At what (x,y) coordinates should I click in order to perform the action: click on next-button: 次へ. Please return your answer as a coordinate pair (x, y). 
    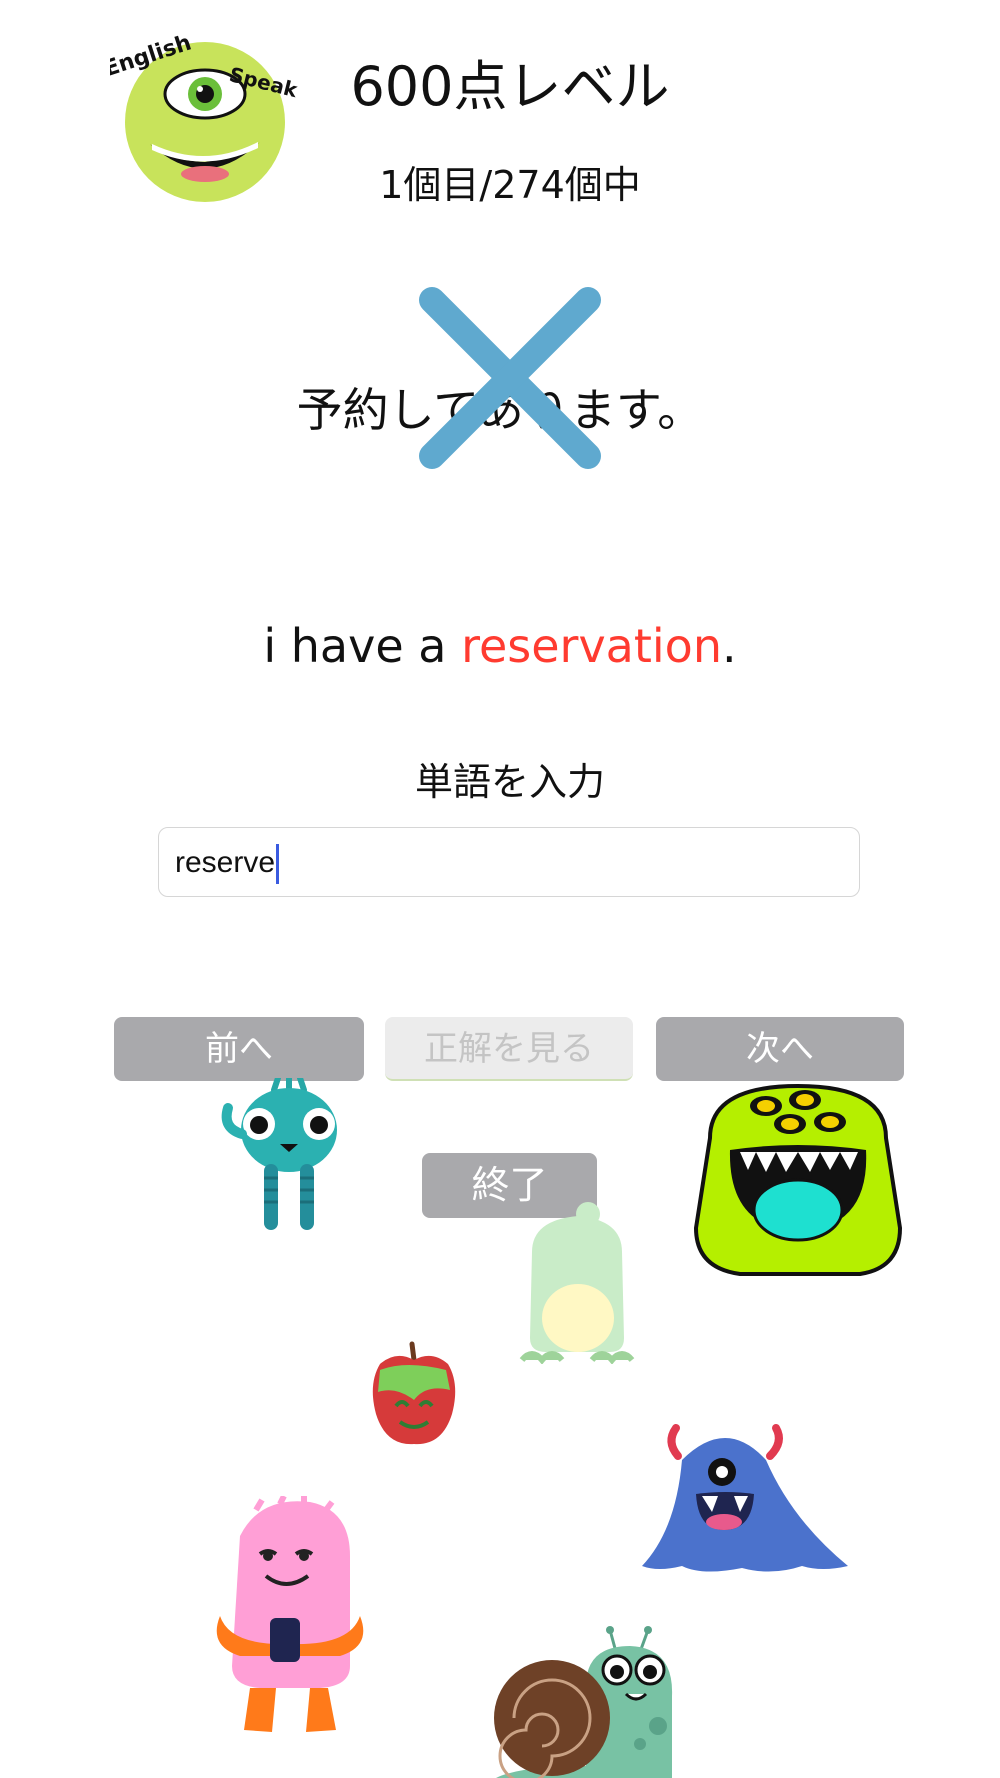
    Looking at the image, I should click on (780, 1049).